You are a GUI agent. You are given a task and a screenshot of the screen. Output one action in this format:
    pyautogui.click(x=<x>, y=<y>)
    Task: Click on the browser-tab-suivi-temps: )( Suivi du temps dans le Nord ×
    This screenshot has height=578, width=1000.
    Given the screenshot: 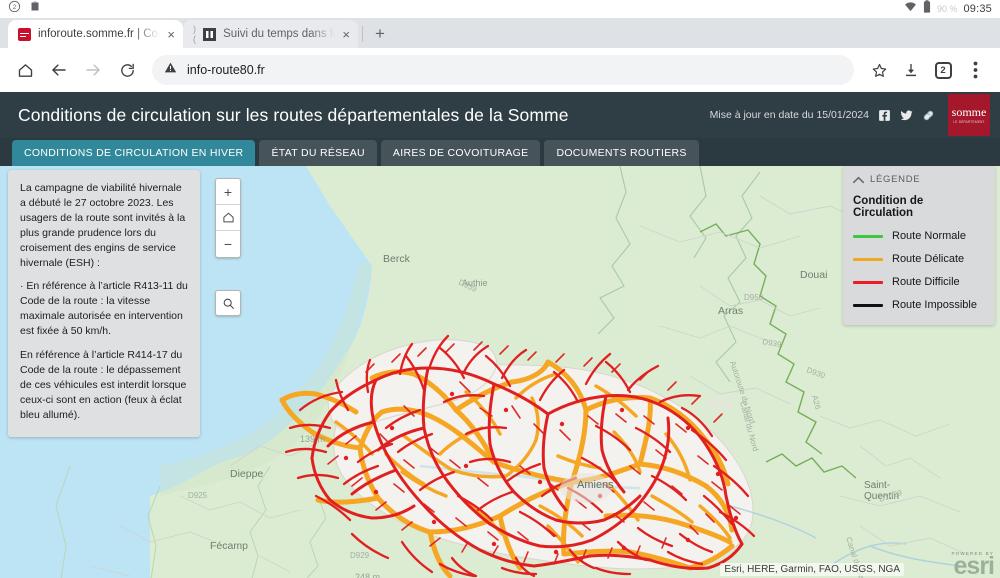 What is the action you would take?
    pyautogui.click(x=270, y=34)
    